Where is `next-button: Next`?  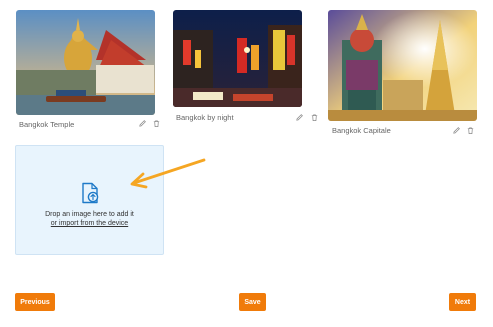
next-button: Next is located at coordinates (462, 302).